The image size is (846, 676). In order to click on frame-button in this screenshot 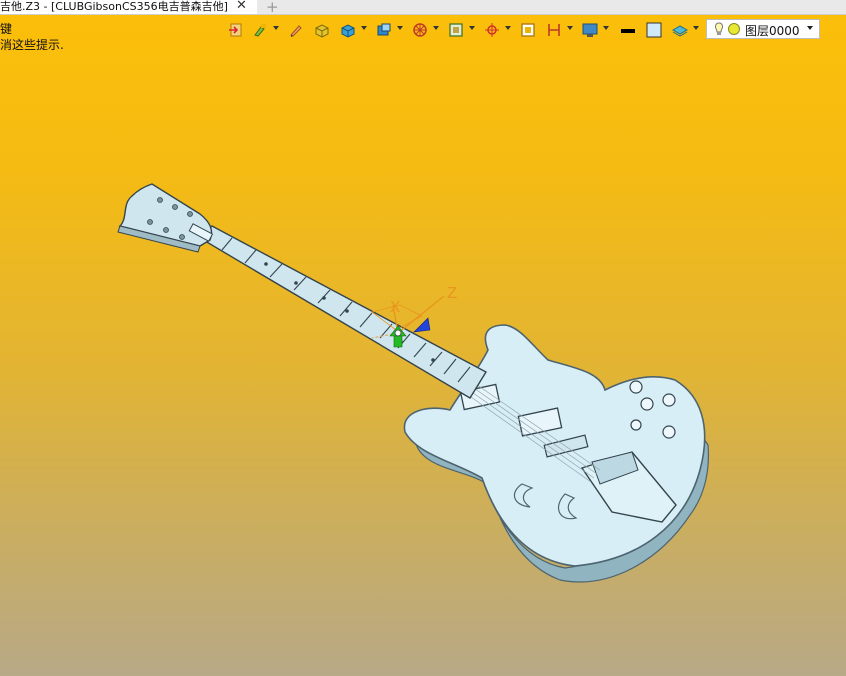, I will do `click(461, 30)`.